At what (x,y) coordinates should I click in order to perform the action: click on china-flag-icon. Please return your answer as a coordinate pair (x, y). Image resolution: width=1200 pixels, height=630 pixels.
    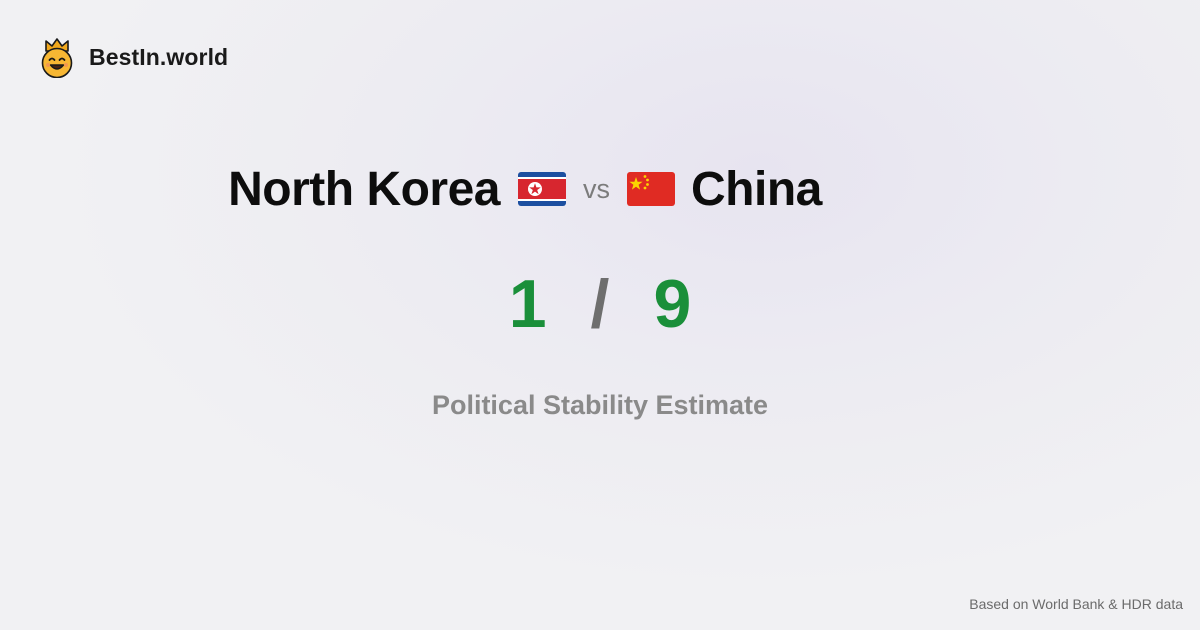
    Looking at the image, I should click on (651, 189).